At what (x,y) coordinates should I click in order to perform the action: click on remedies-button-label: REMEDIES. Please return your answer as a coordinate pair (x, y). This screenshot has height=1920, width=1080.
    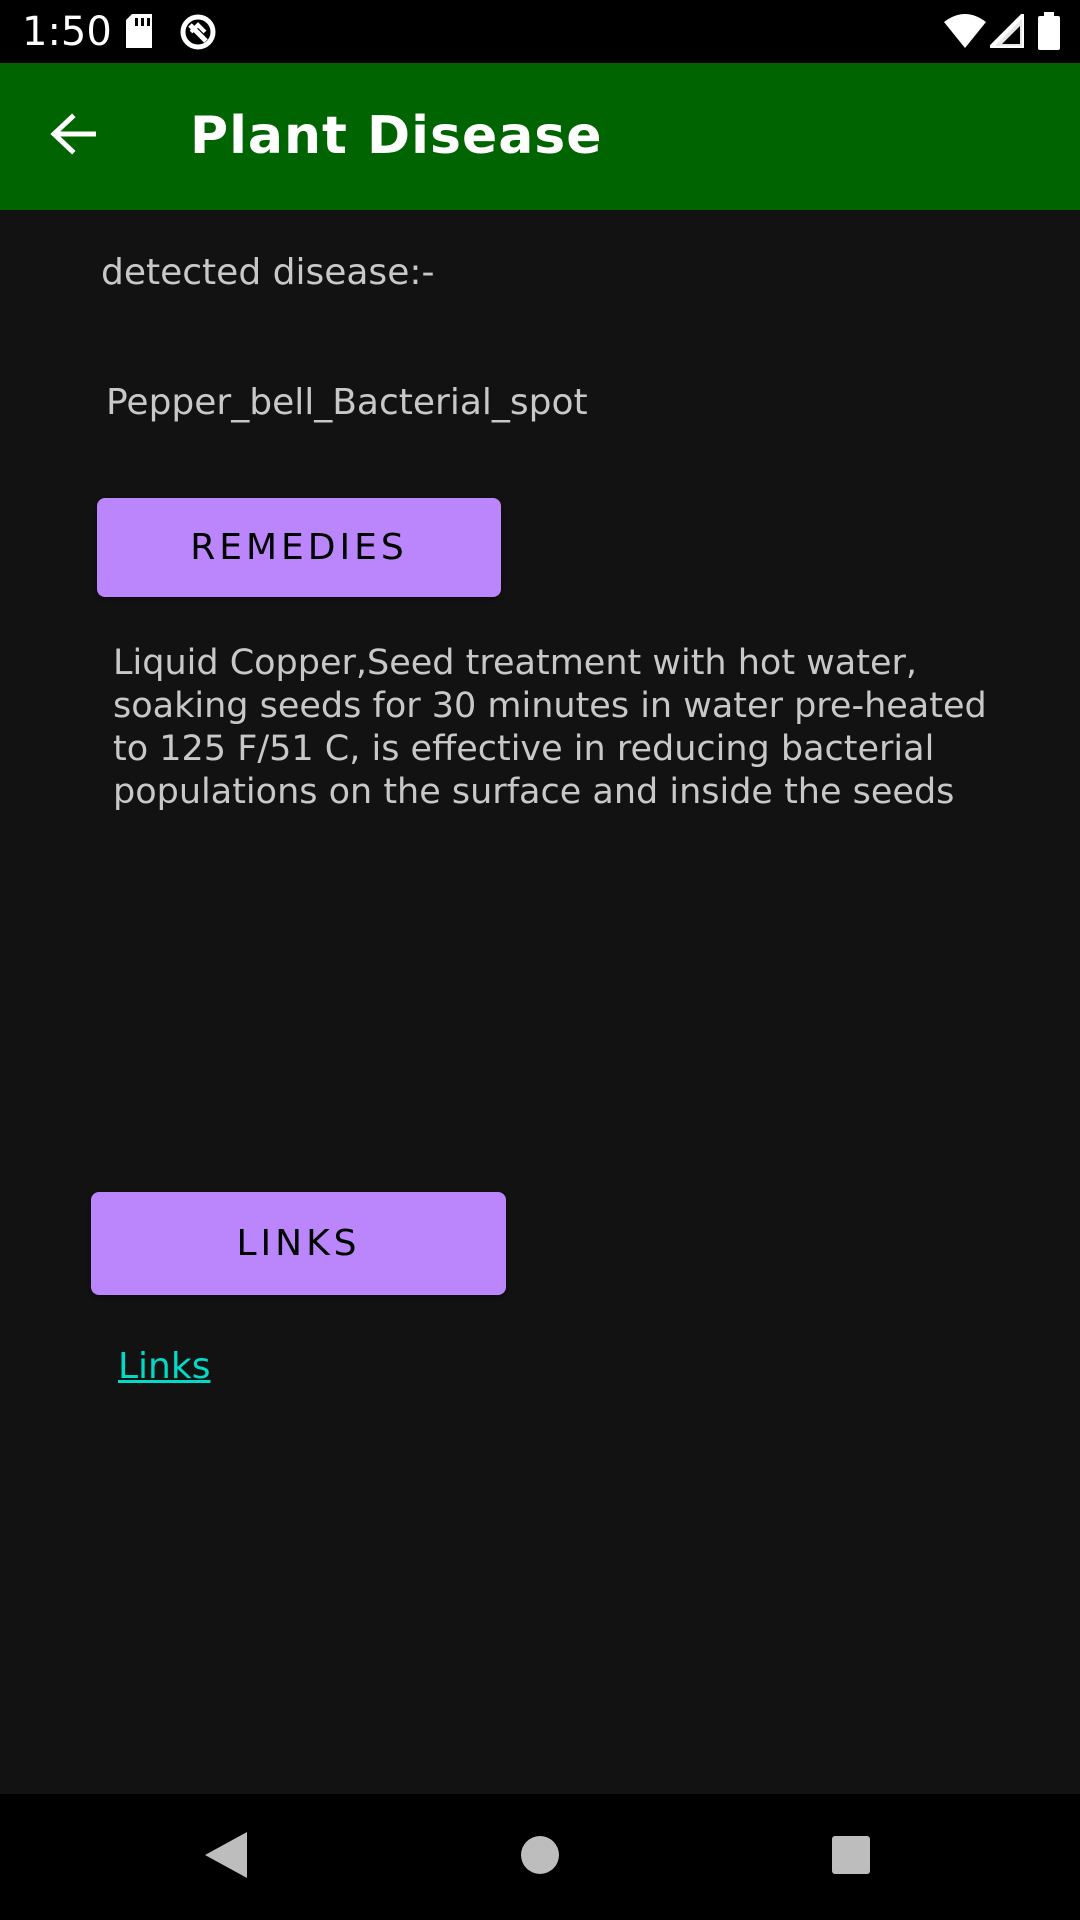
    Looking at the image, I should click on (299, 547).